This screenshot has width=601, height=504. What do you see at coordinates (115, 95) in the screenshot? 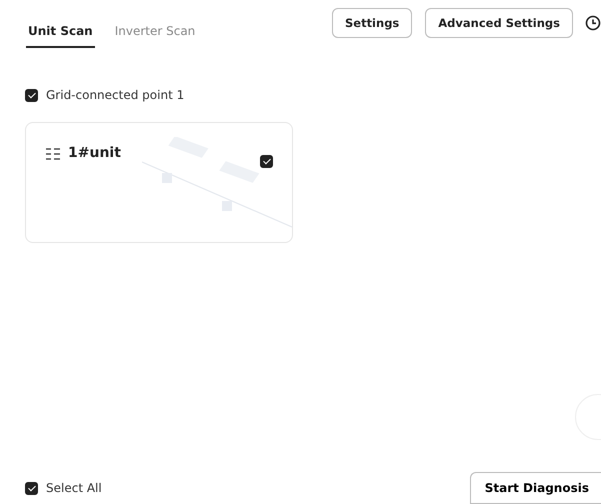
I see `group-label: Grid-connected point 1` at bounding box center [115, 95].